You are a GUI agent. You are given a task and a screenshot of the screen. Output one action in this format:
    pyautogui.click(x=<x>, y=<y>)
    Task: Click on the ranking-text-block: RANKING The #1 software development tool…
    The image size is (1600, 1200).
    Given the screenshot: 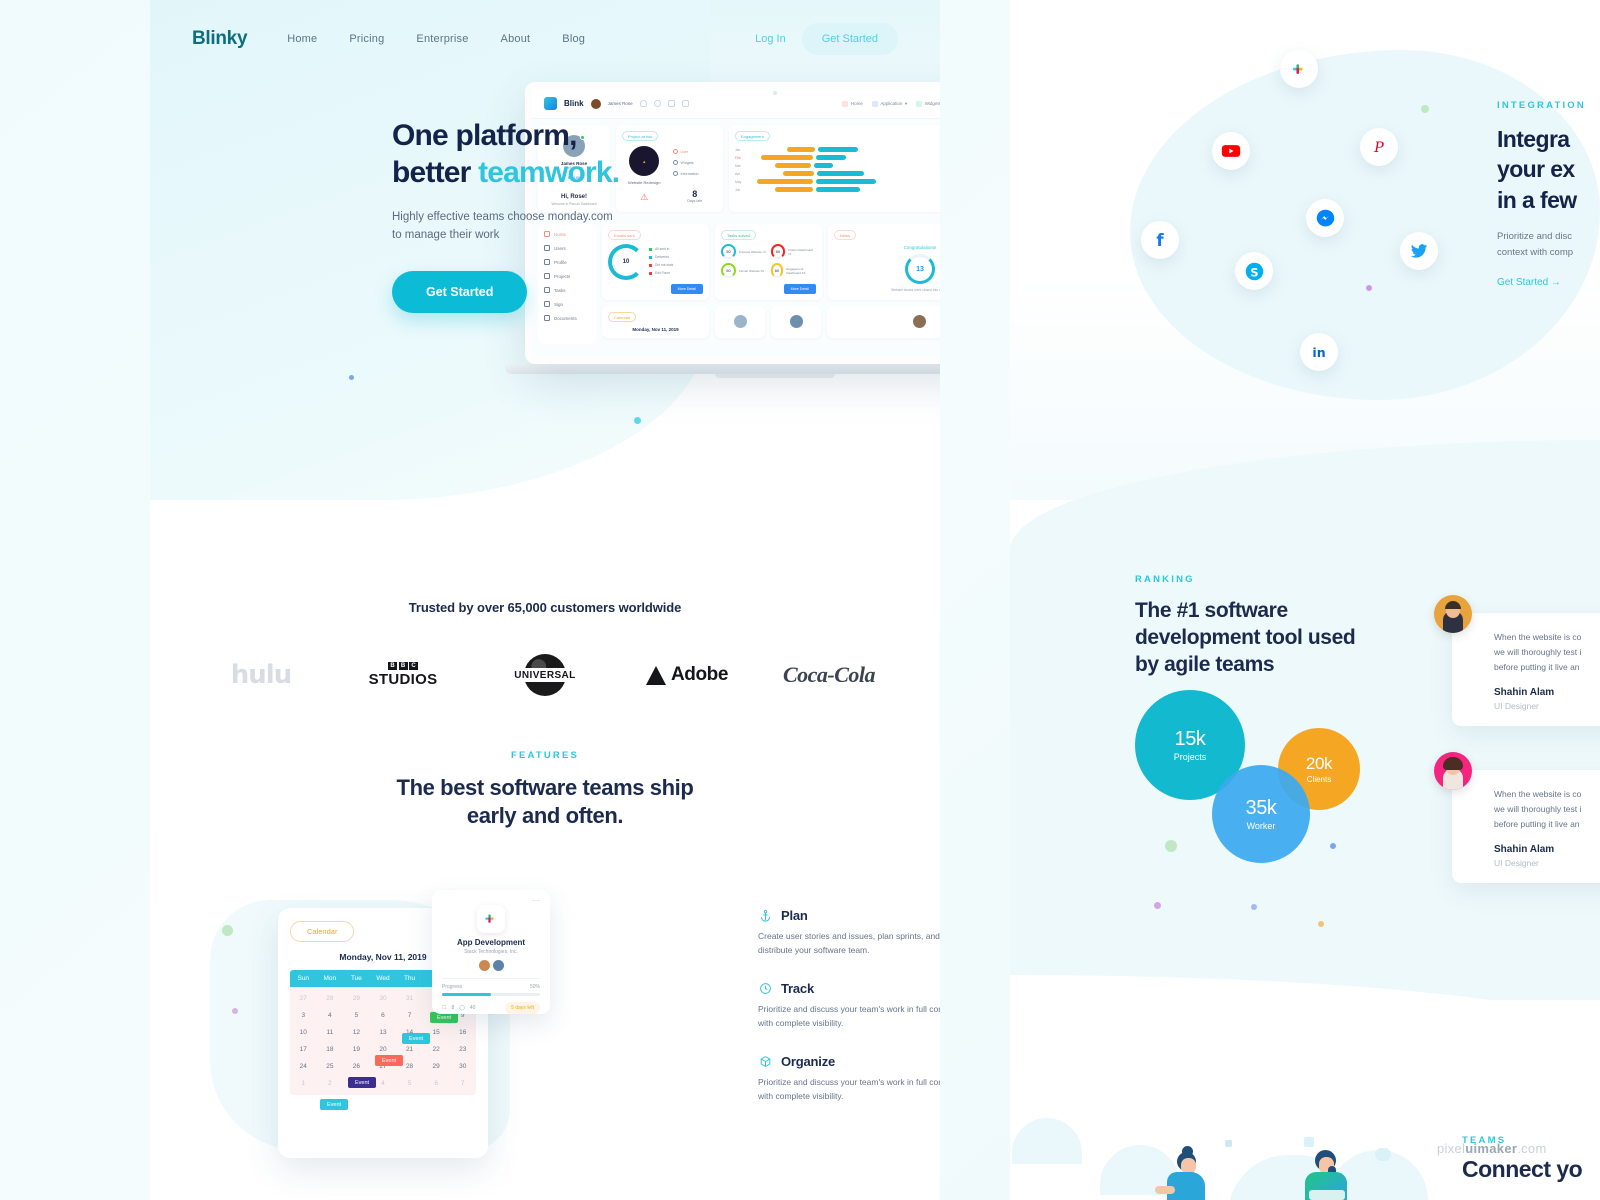 What is the action you would take?
    pyautogui.click(x=1255, y=626)
    